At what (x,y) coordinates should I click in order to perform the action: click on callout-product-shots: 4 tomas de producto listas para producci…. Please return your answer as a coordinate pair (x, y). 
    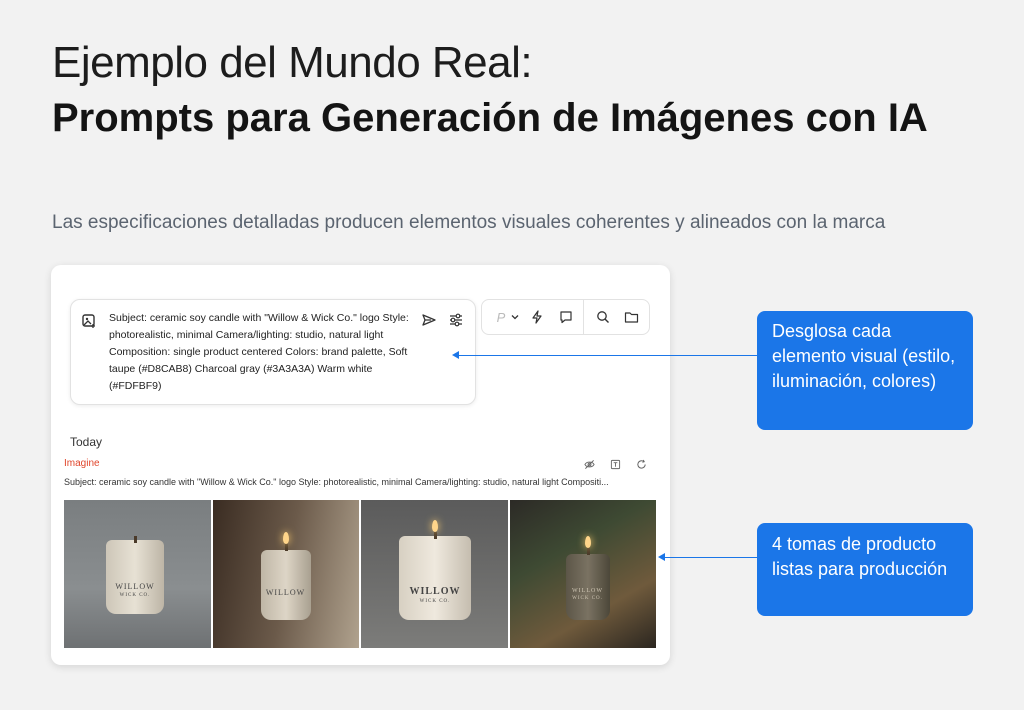
    Looking at the image, I should click on (865, 569).